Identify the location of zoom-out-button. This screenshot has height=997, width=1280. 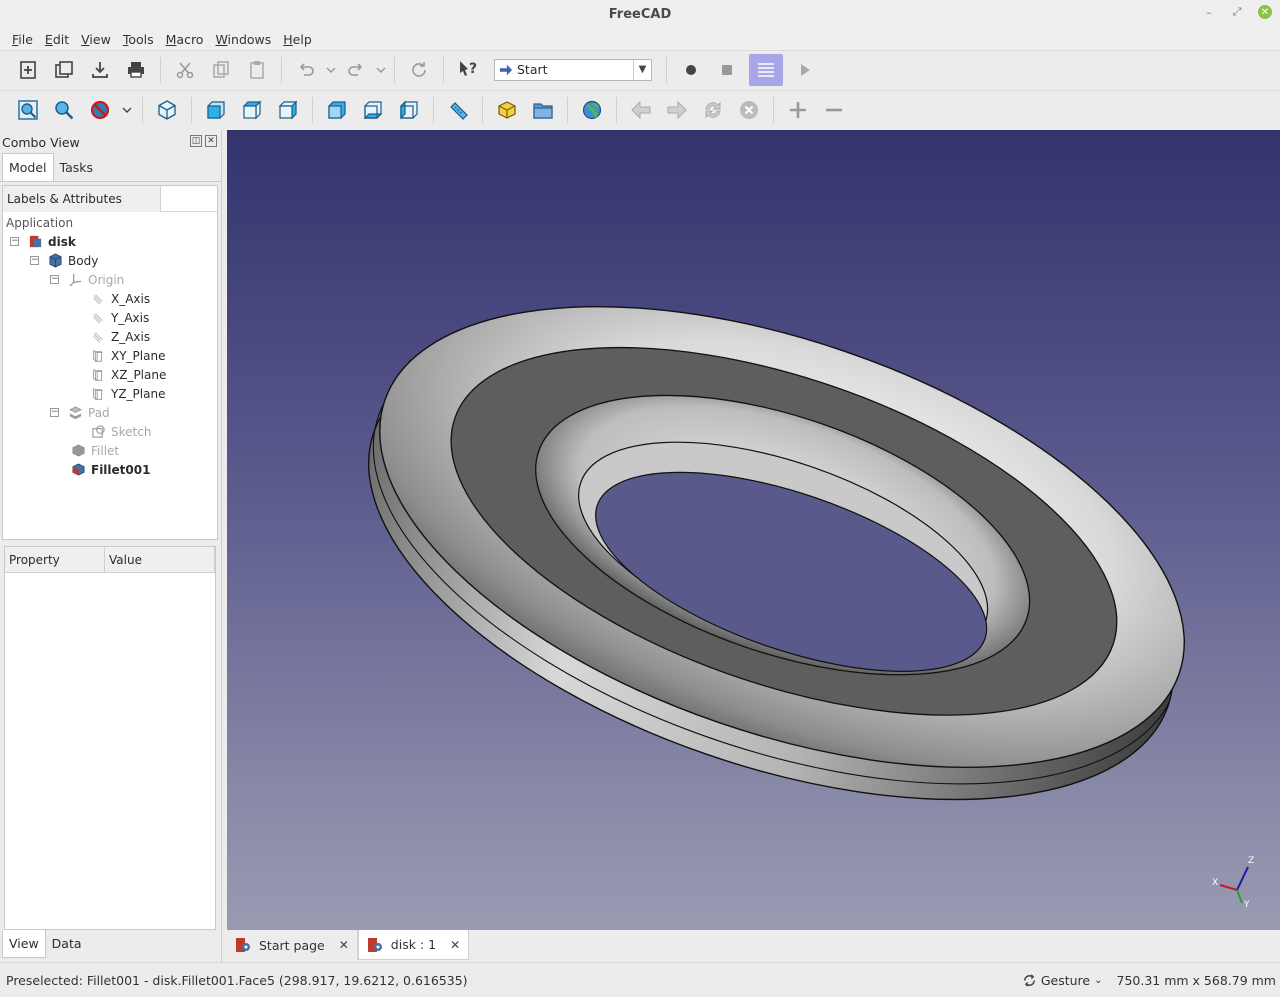
(834, 110).